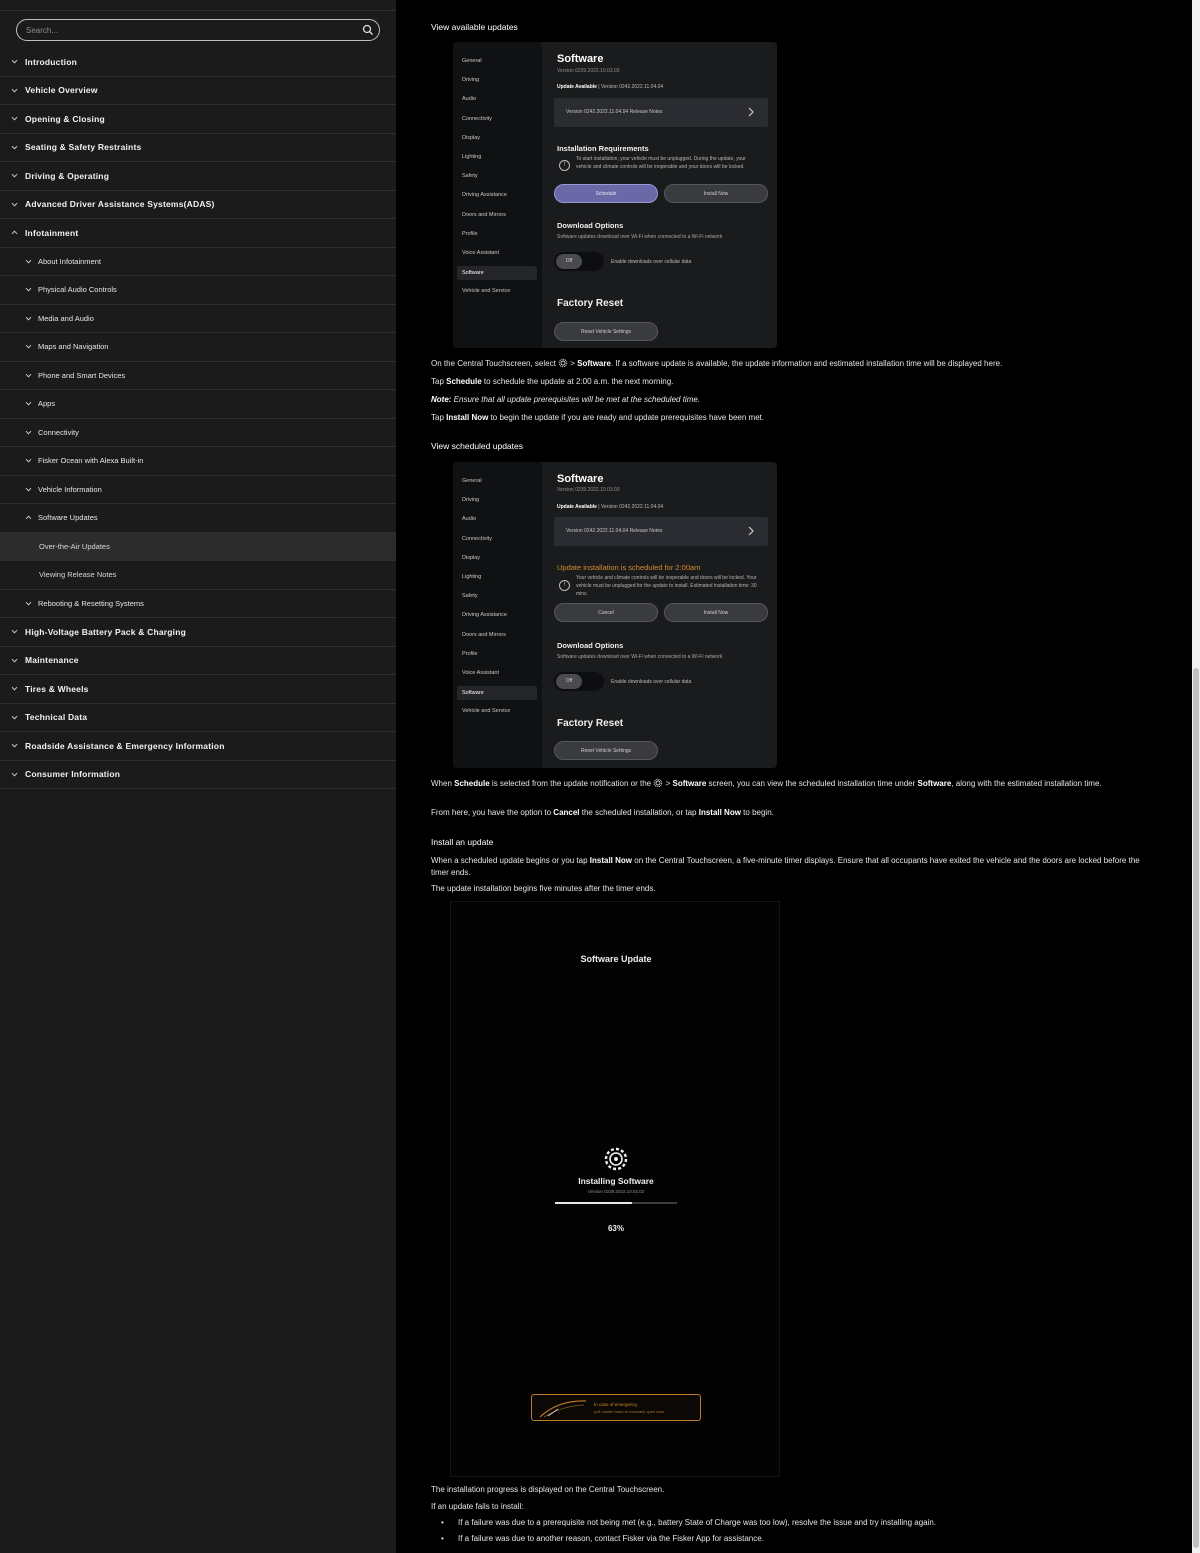 This screenshot has width=1200, height=1553. What do you see at coordinates (198, 546) in the screenshot?
I see `sidebar-item-over-the-air-updates: Over-the-Air Updates` at bounding box center [198, 546].